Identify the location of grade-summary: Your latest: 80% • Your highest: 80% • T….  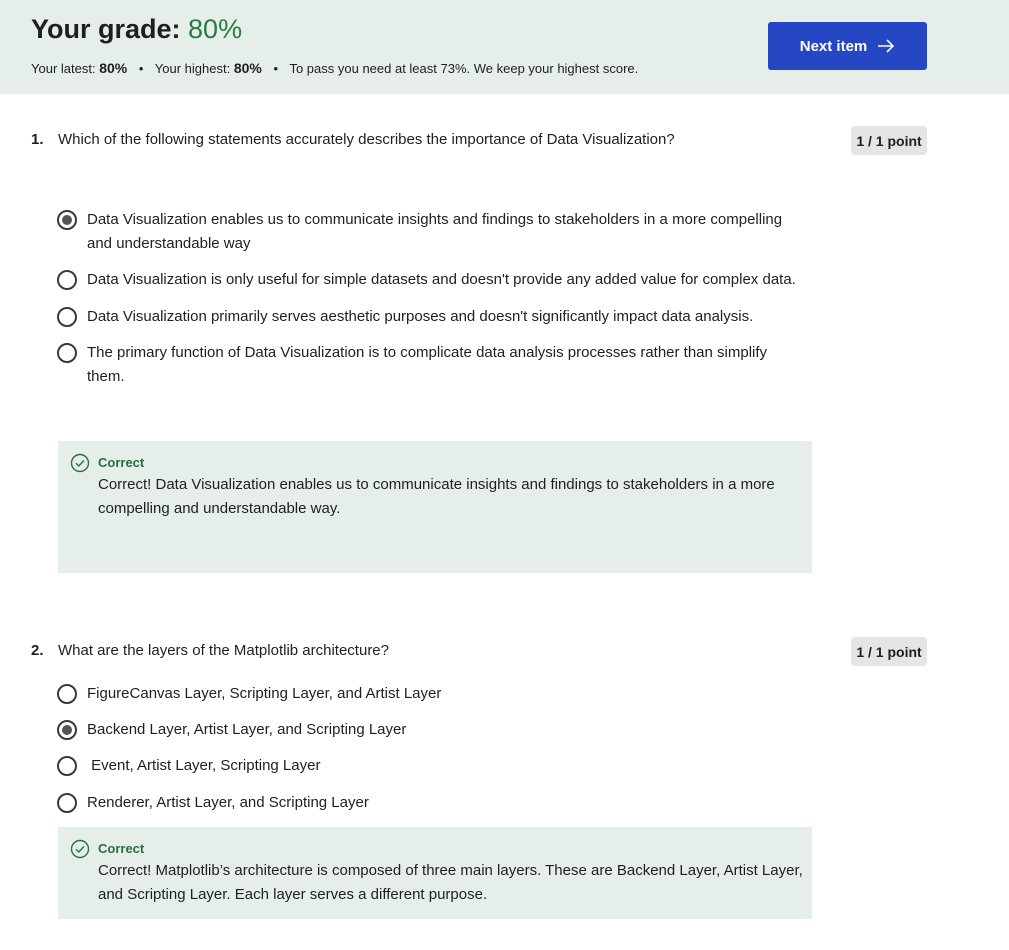
(334, 68).